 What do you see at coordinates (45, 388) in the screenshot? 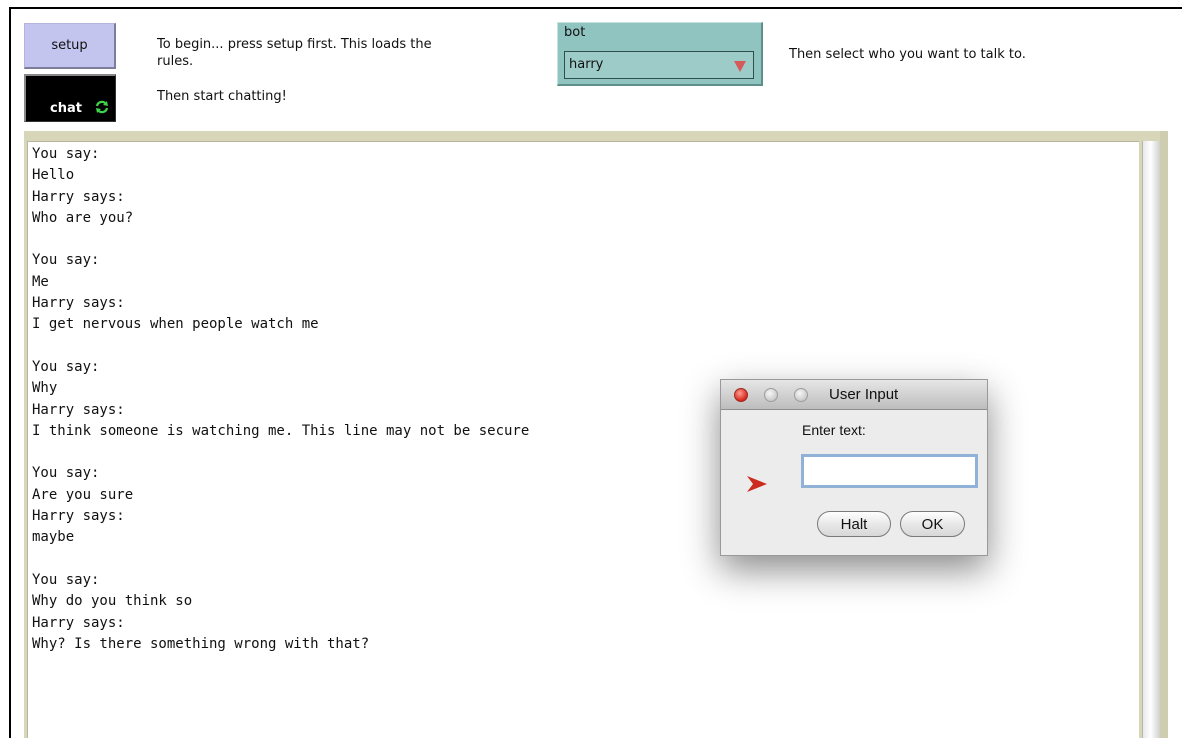
I see `transcript-line: Why` at bounding box center [45, 388].